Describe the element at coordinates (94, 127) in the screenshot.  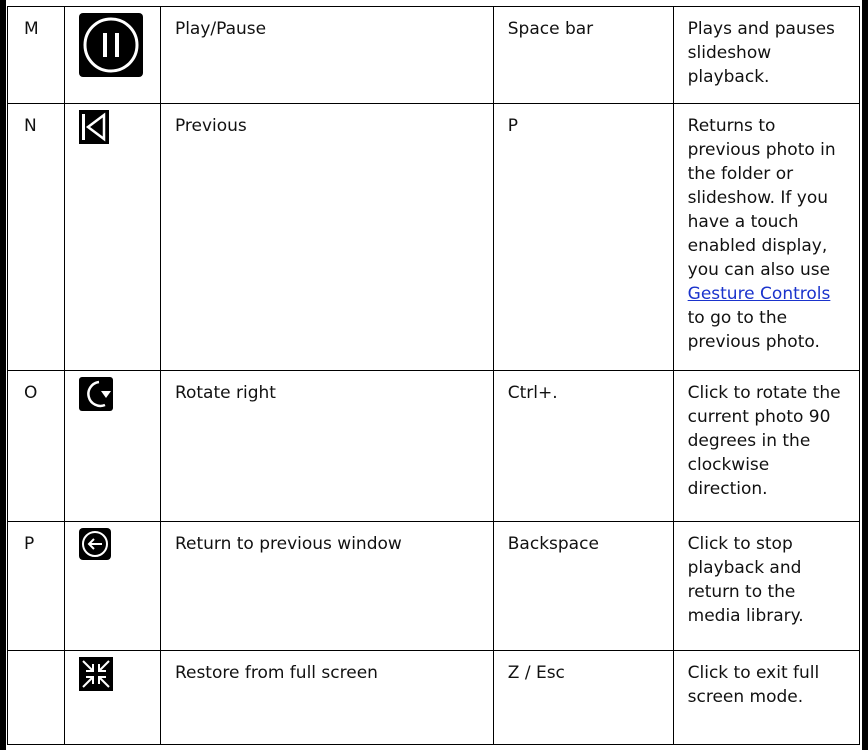
I see `previous-icon` at that location.